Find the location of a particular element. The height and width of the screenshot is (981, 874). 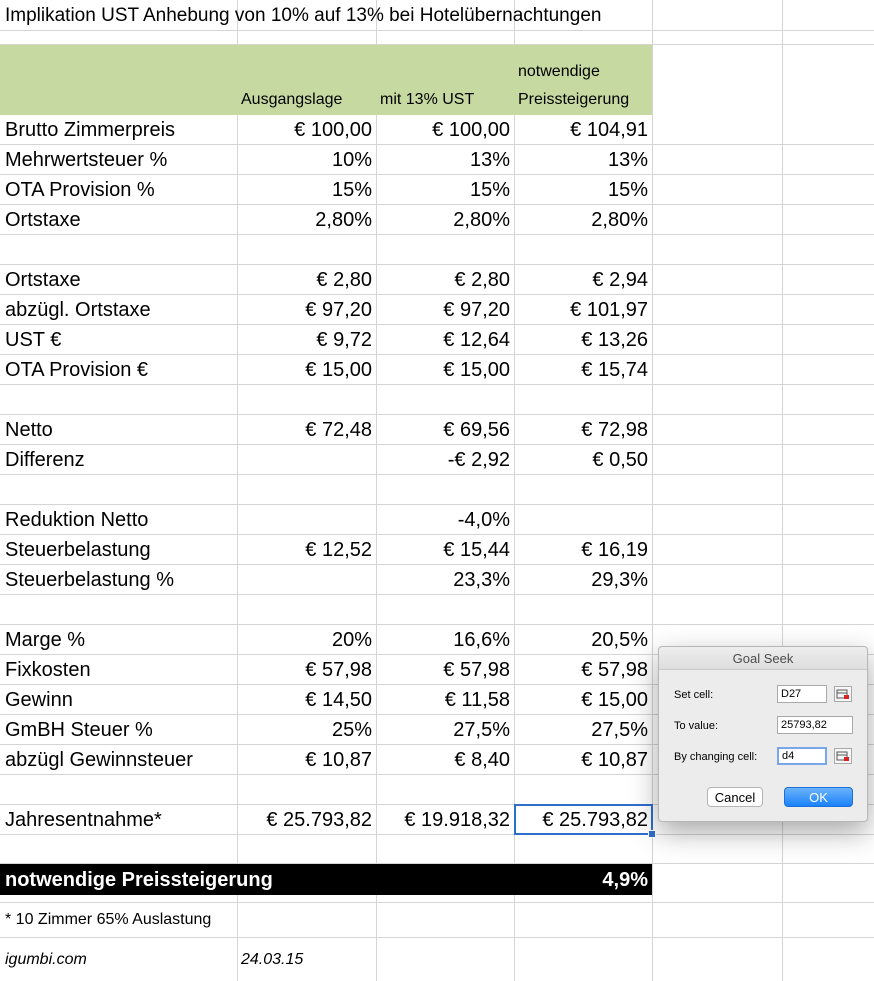

row-label: Gewinn is located at coordinates (118, 699).